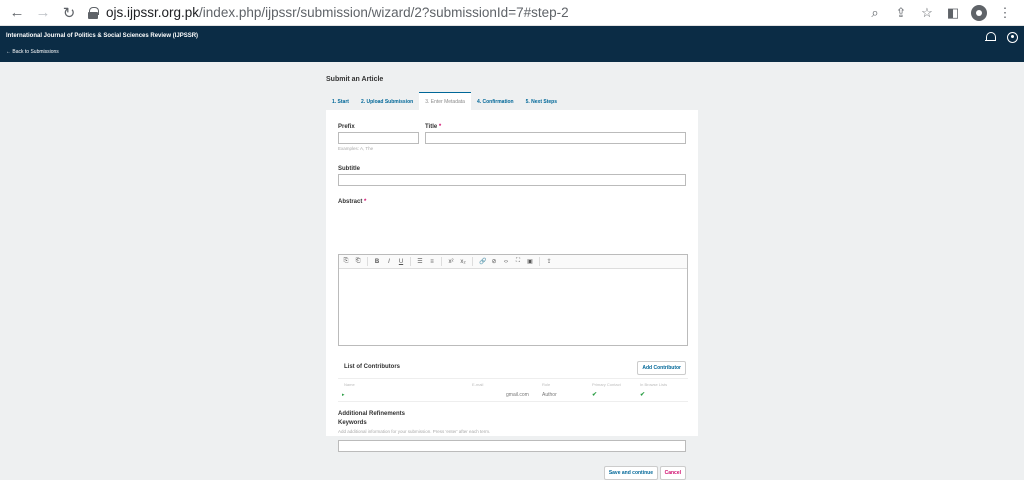  I want to click on contributor-email: gmail.com, so click(517, 395).